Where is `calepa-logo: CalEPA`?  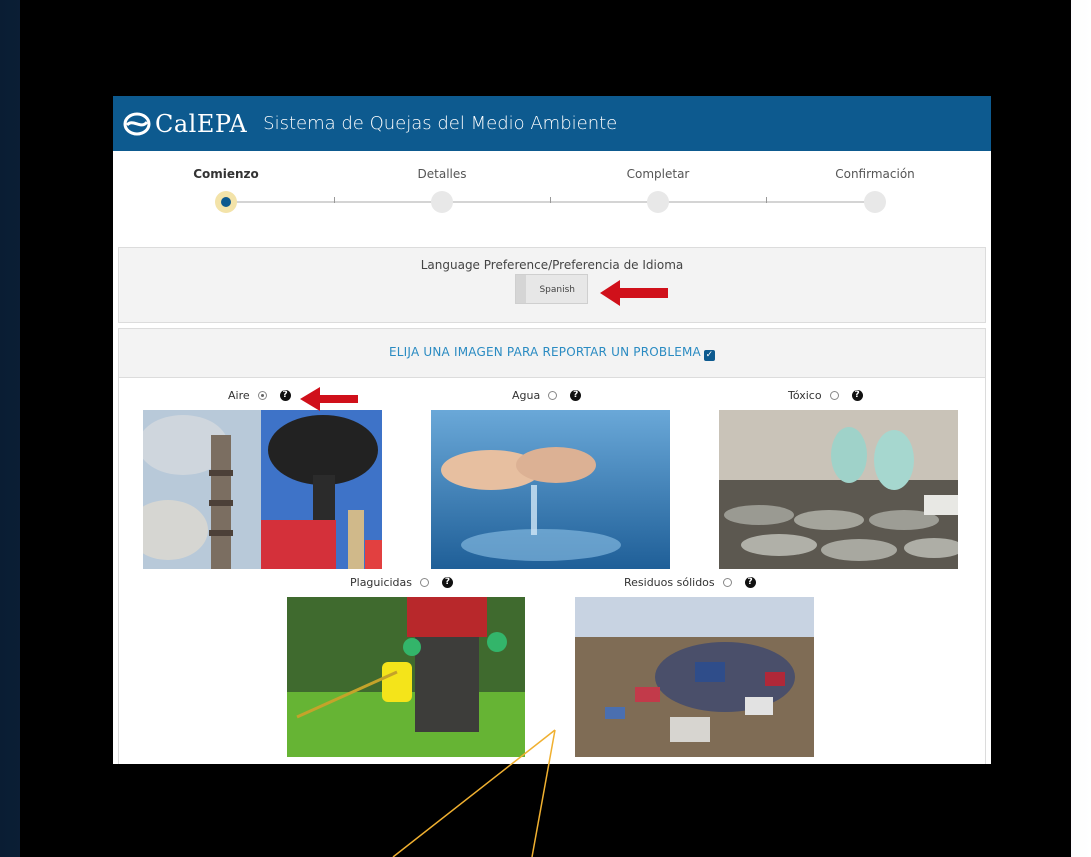 calepa-logo: CalEPA is located at coordinates (185, 124).